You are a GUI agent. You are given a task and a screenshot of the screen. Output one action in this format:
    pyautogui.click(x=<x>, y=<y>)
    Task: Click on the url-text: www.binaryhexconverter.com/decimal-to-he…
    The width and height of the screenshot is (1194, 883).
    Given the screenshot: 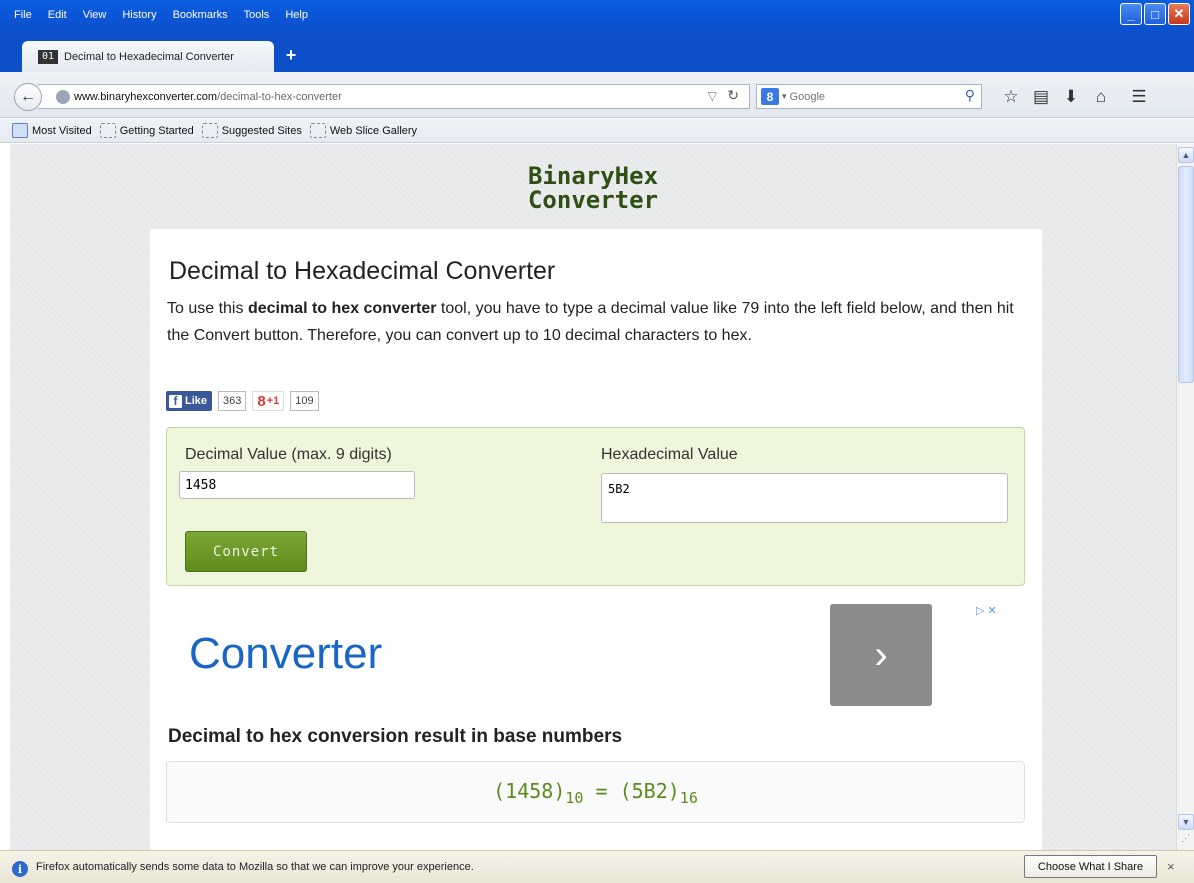 What is the action you would take?
    pyautogui.click(x=208, y=96)
    